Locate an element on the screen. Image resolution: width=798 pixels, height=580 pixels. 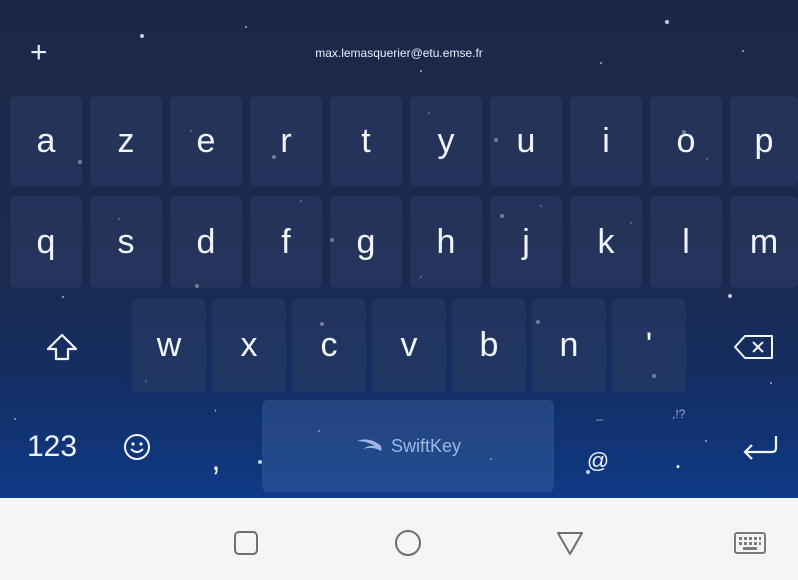
space-bar: SwiftKey is located at coordinates (408, 446).